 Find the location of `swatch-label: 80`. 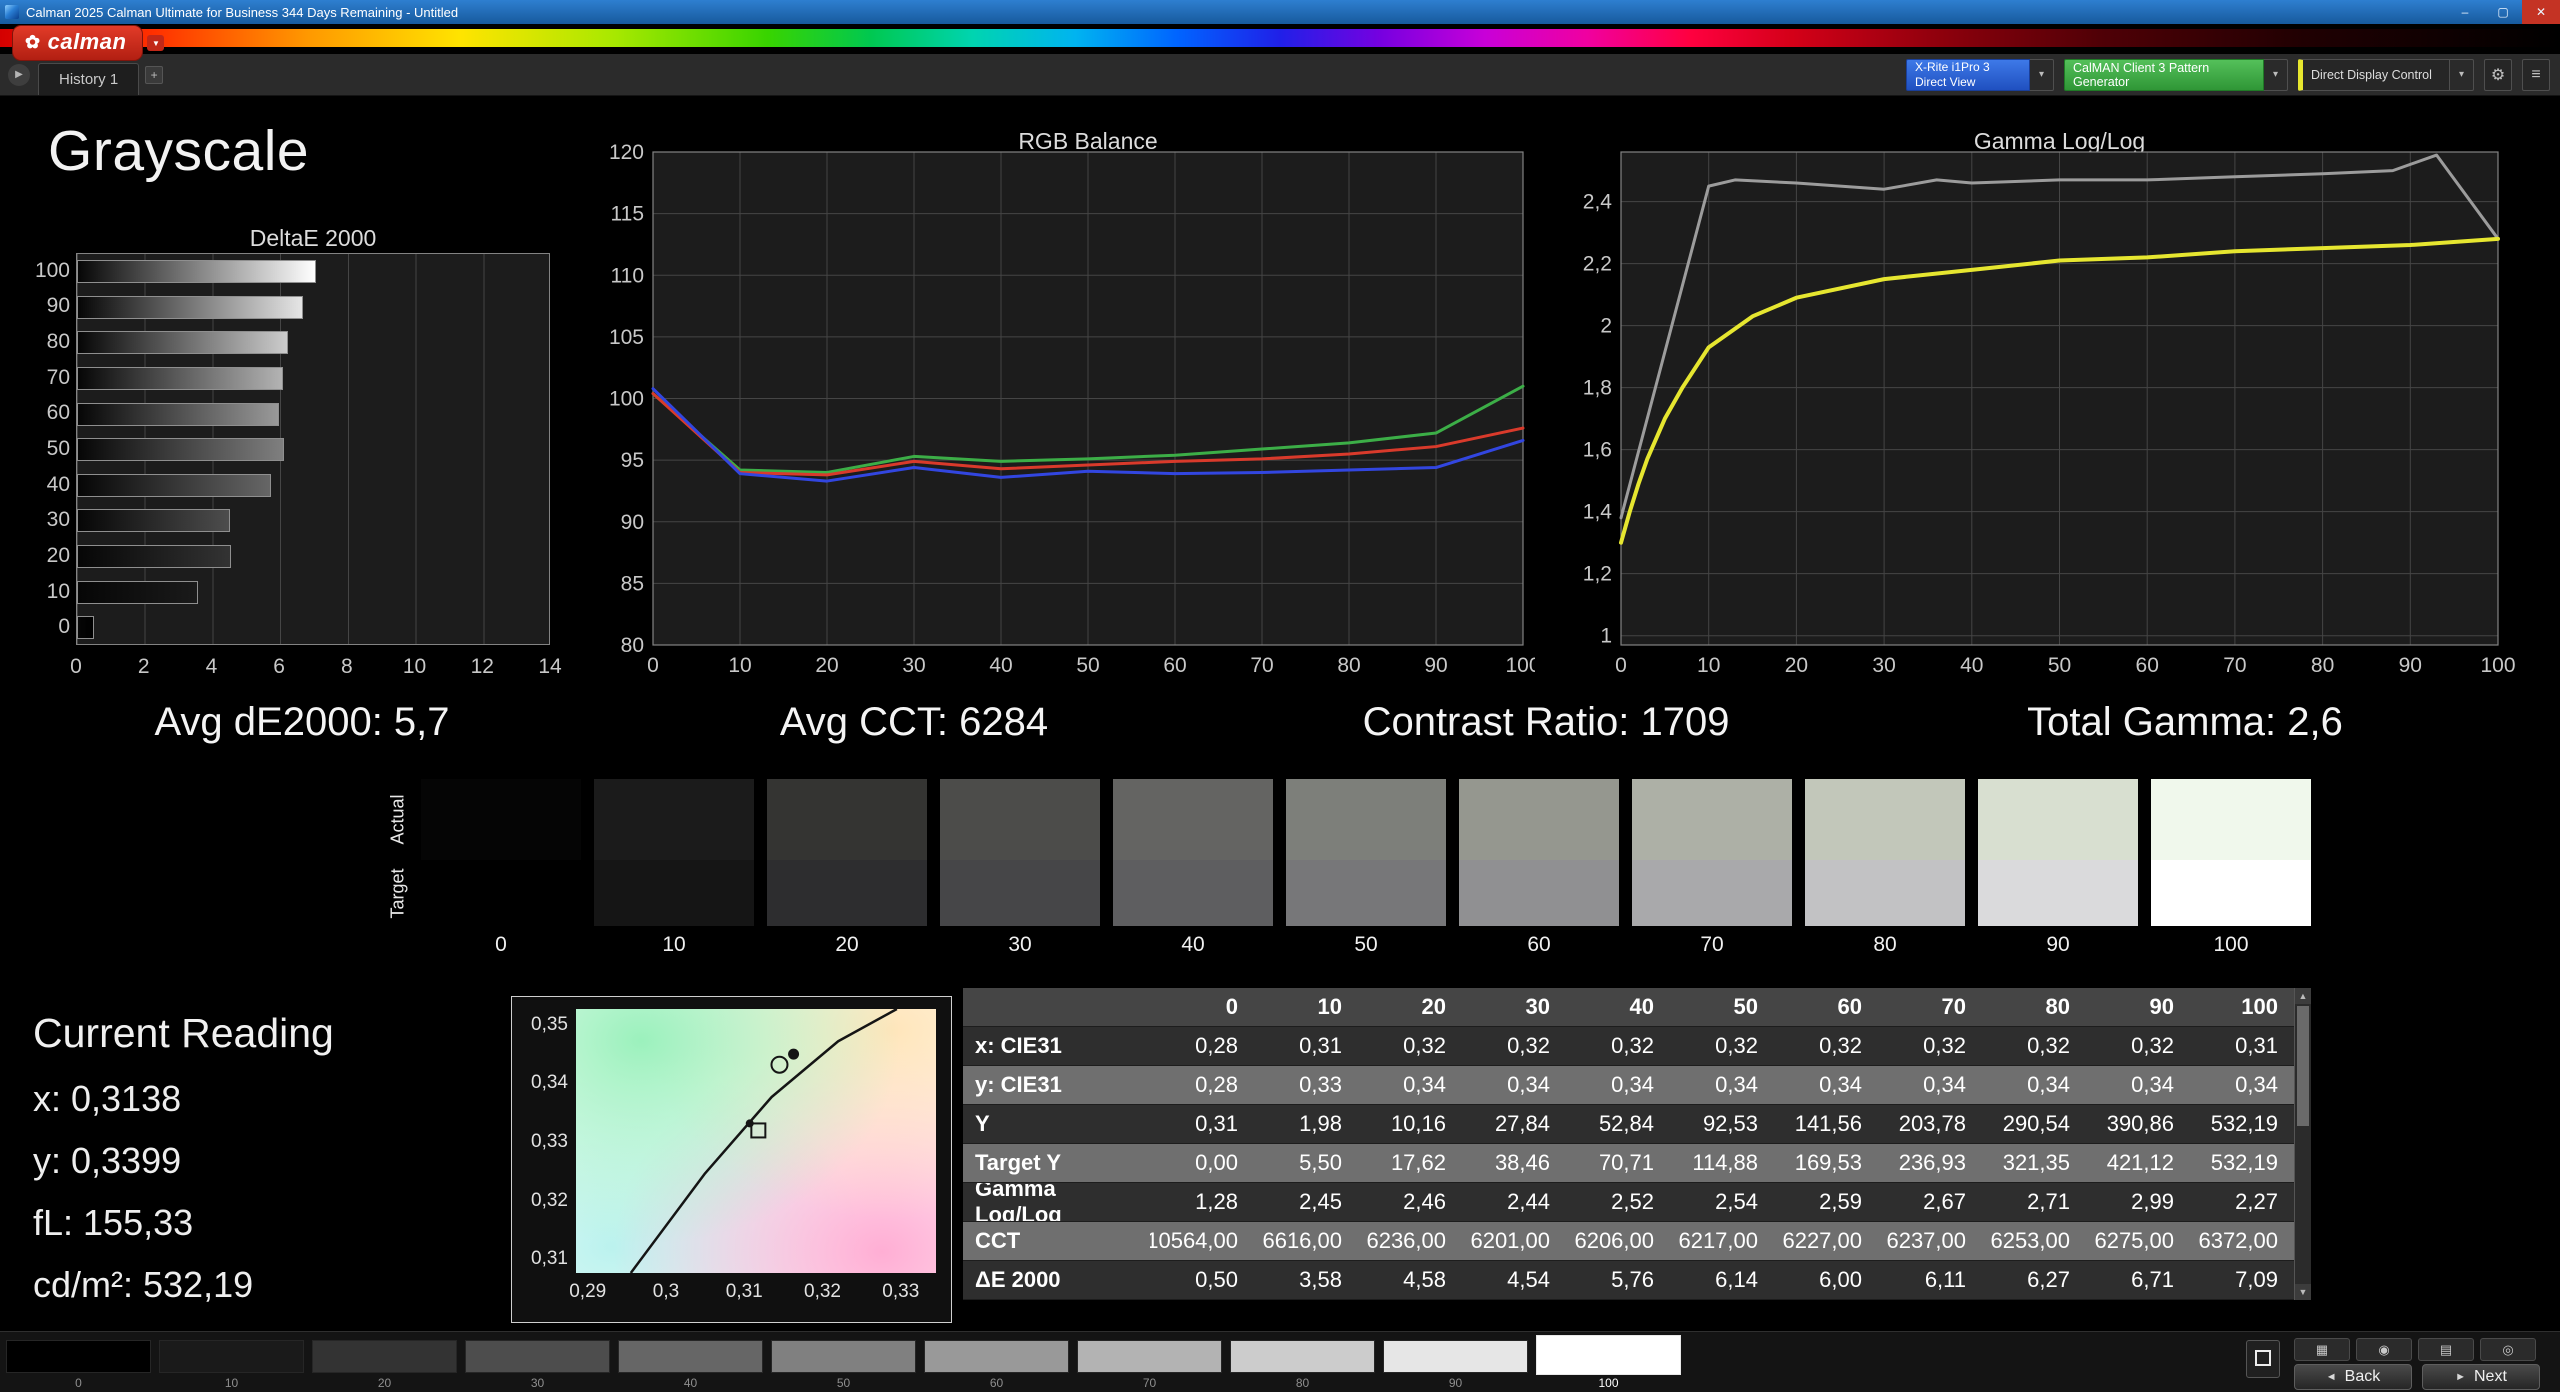

swatch-label: 80 is located at coordinates (1885, 944).